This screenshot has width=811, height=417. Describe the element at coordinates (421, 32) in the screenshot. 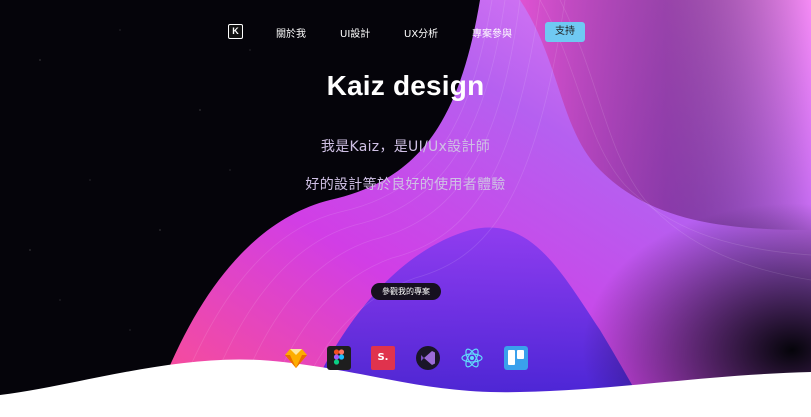

I see `nav-item-ux-analysis: UX分析` at that location.